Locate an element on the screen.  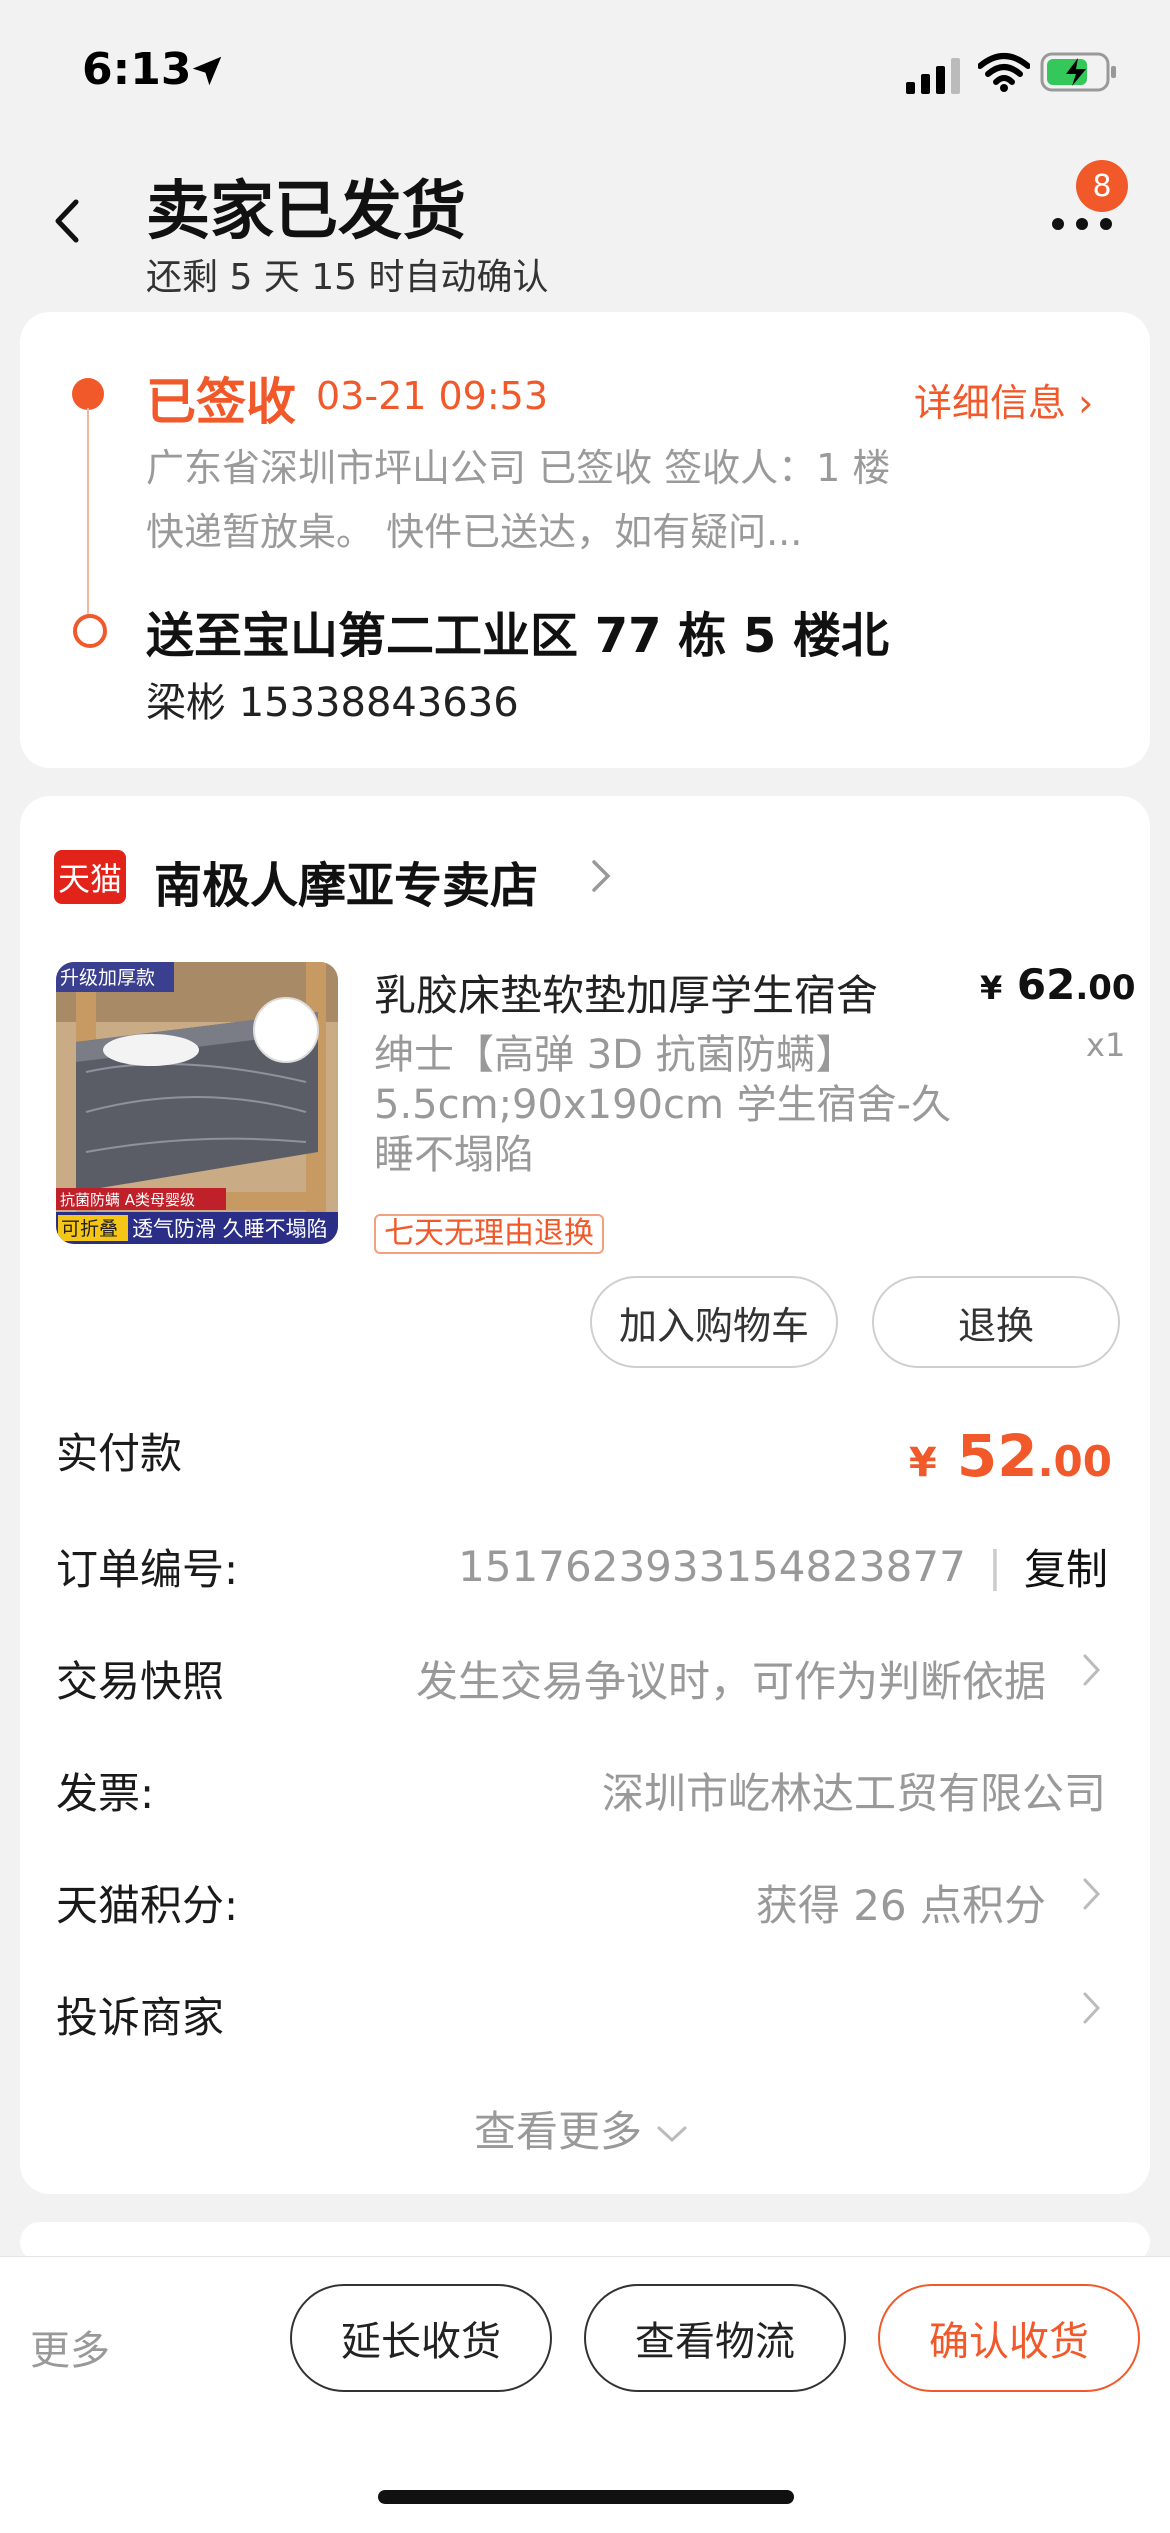
delivery-time: 03-21 09:53 is located at coordinates (432, 396).